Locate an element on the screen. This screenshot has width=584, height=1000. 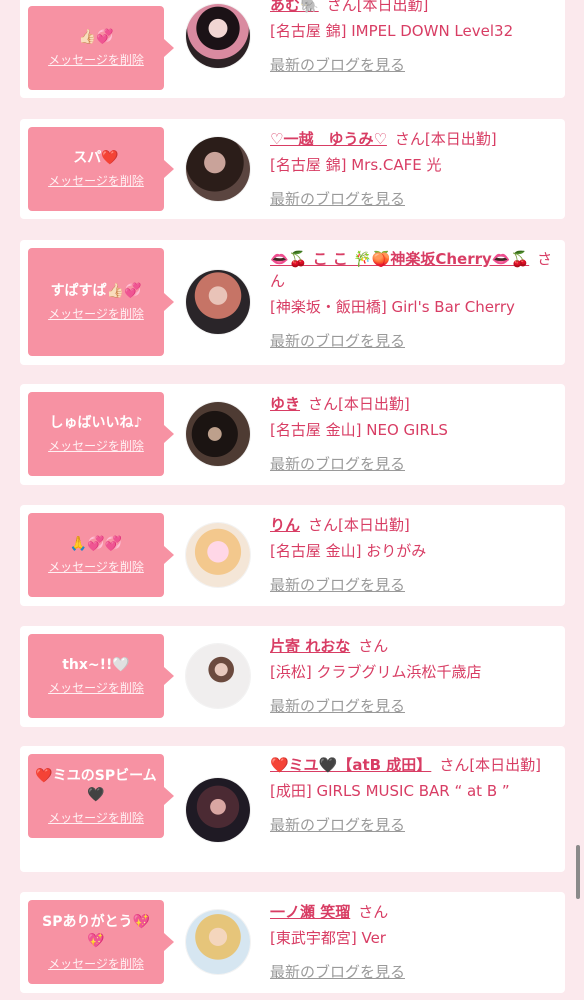
shop-label: [成田] GIRLS MUSIC BAR “ at B ” is located at coordinates (390, 791).